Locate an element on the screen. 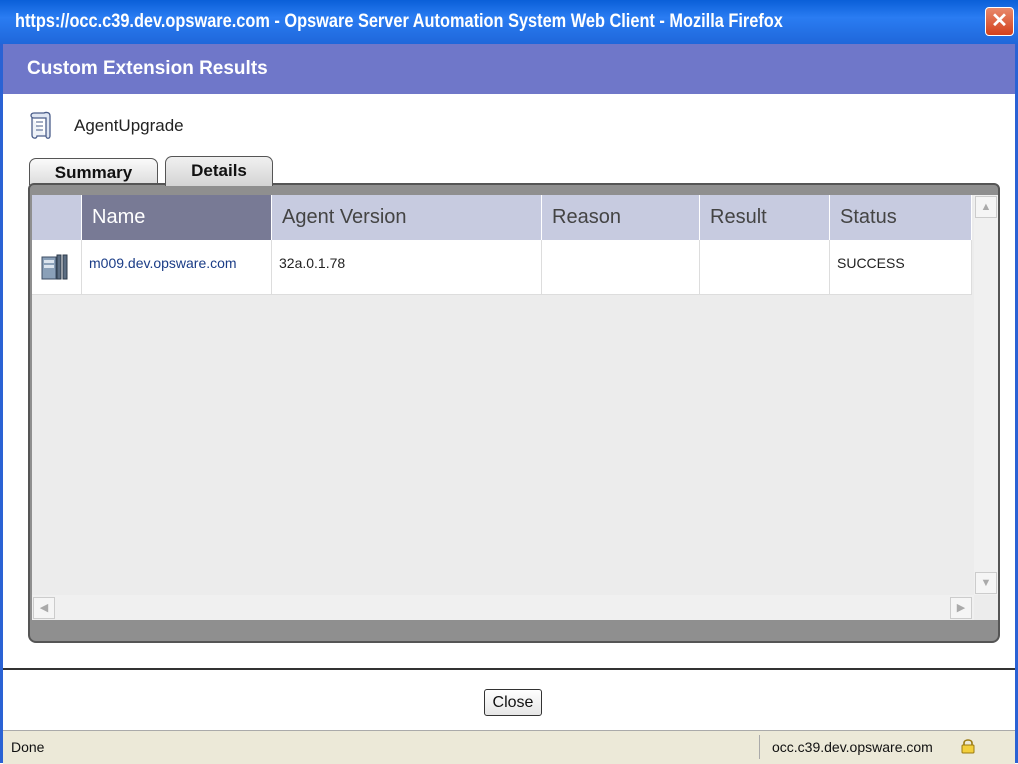 This screenshot has width=1018, height=764. scroll-right-button: ▶ is located at coordinates (961, 608).